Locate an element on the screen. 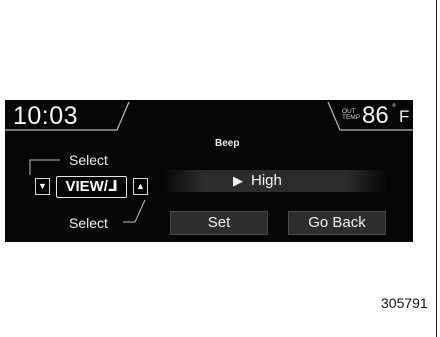 The width and height of the screenshot is (440, 337). go-back-button: Go Back is located at coordinates (337, 223).